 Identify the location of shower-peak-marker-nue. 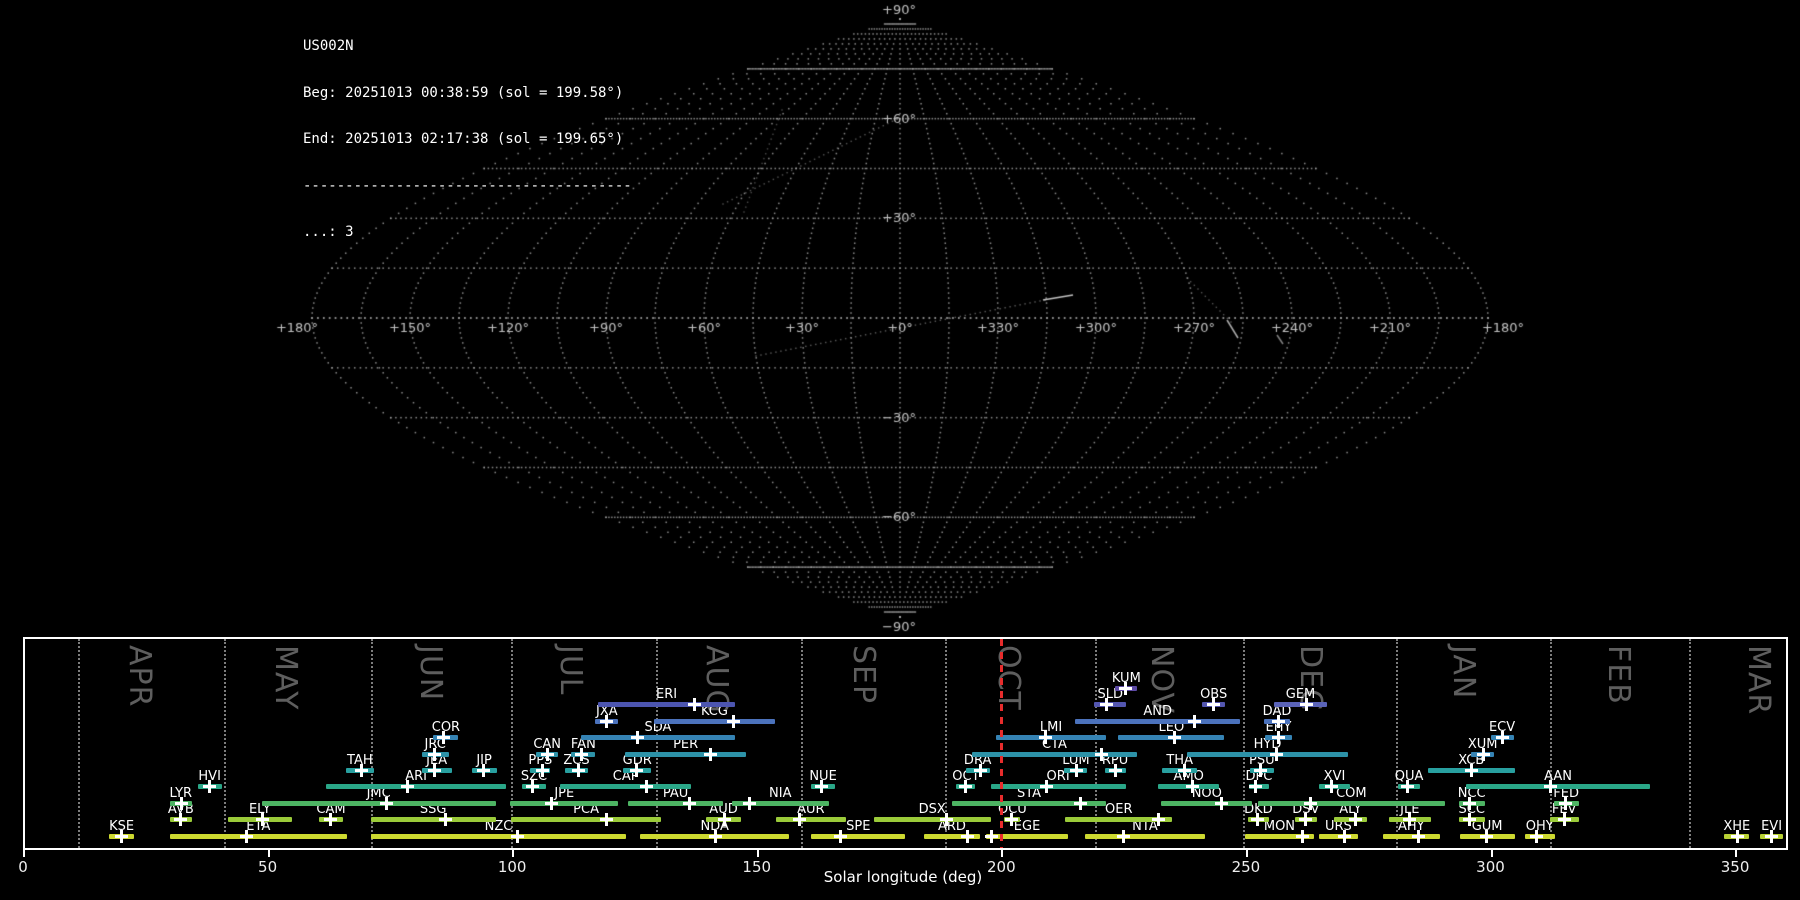
(822, 787).